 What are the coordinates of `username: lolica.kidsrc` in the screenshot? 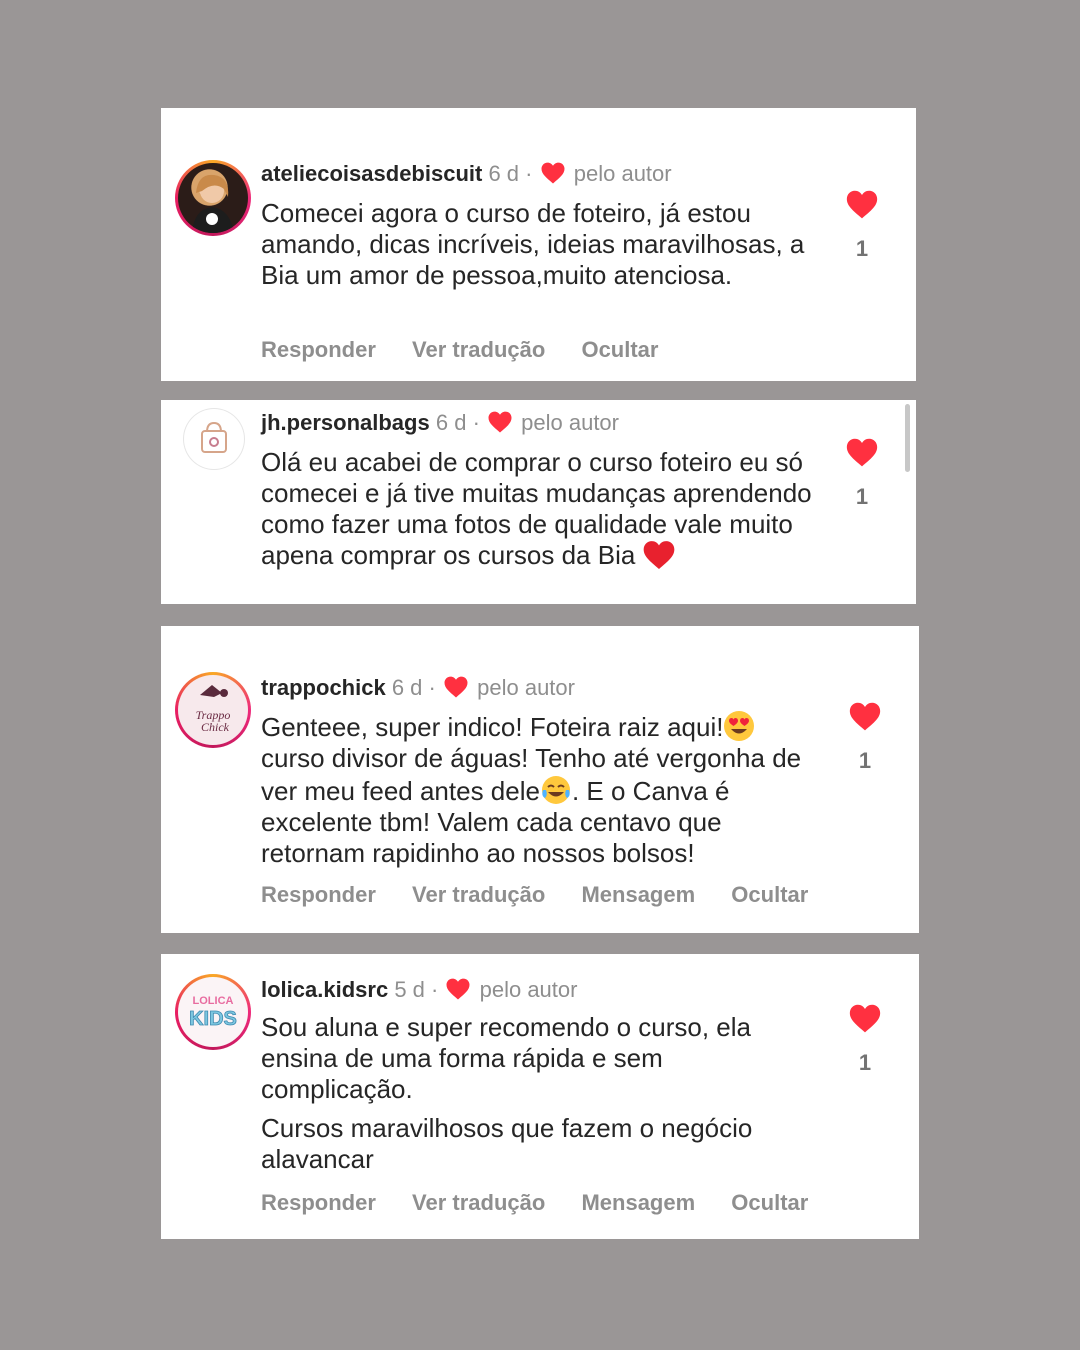 It's located at (324, 989).